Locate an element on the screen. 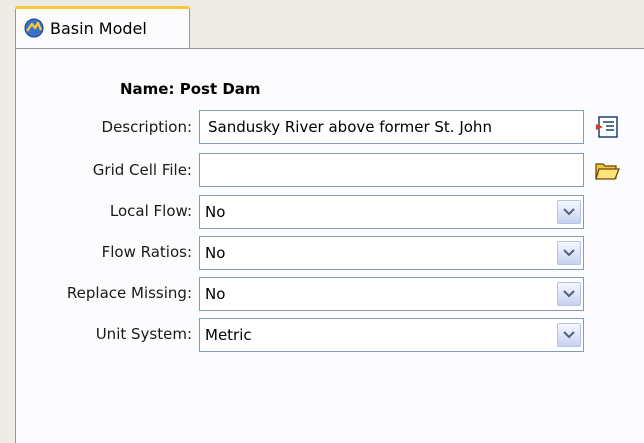 The image size is (644, 443). unit-system-value: Metric is located at coordinates (228, 335).